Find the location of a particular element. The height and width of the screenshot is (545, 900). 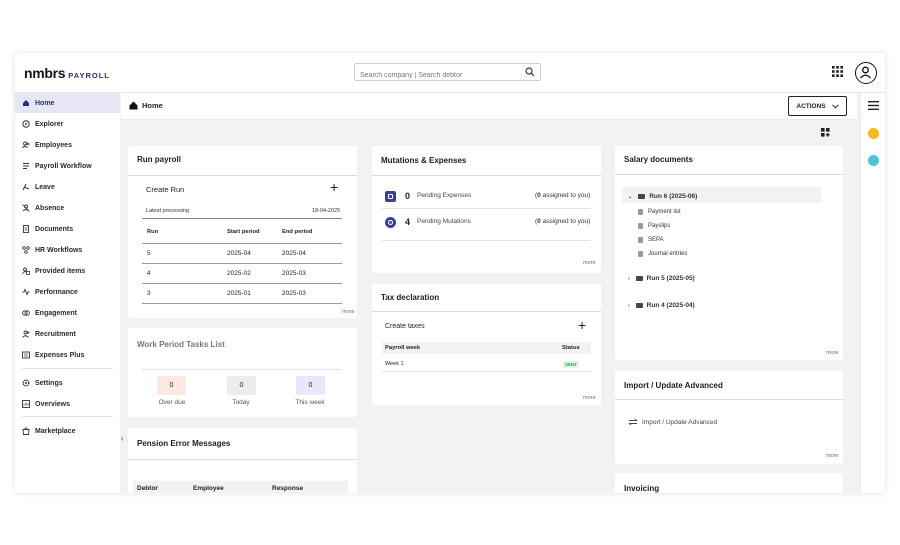

sidebar-item-performance: Performance is located at coordinates (67, 292).